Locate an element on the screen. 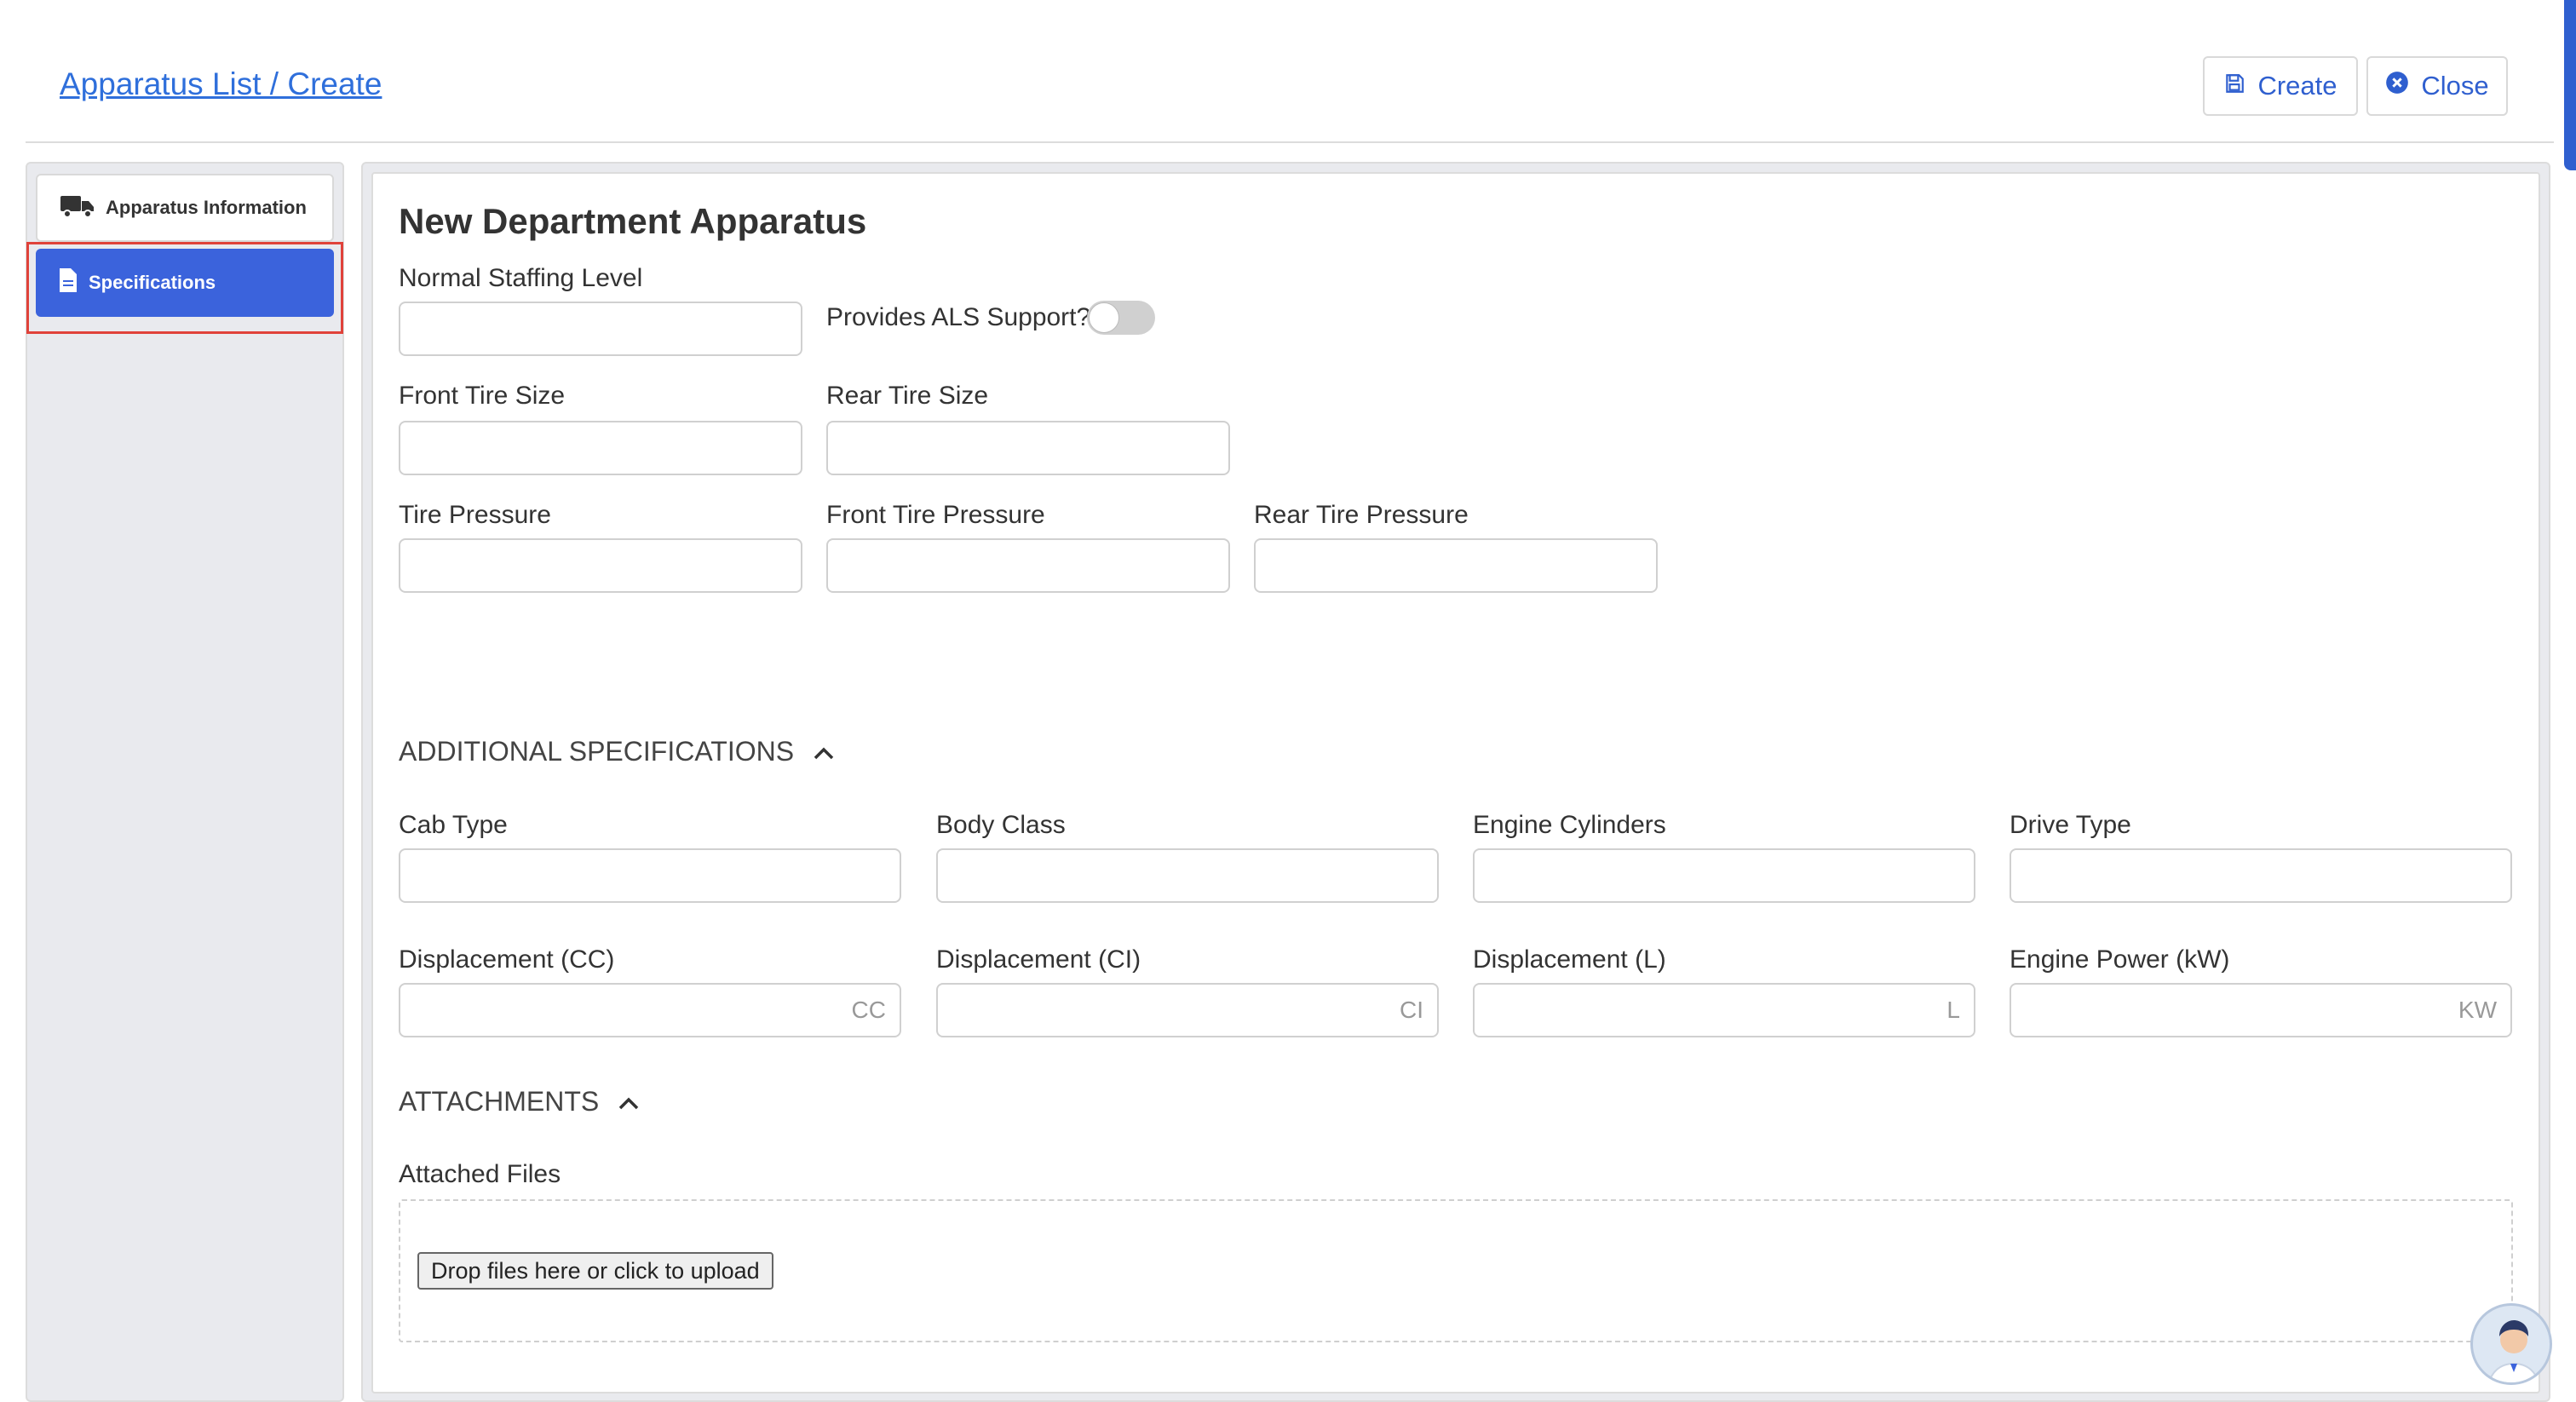 Image resolution: width=2576 pixels, height=1402 pixels. create-button: Create is located at coordinates (2280, 86).